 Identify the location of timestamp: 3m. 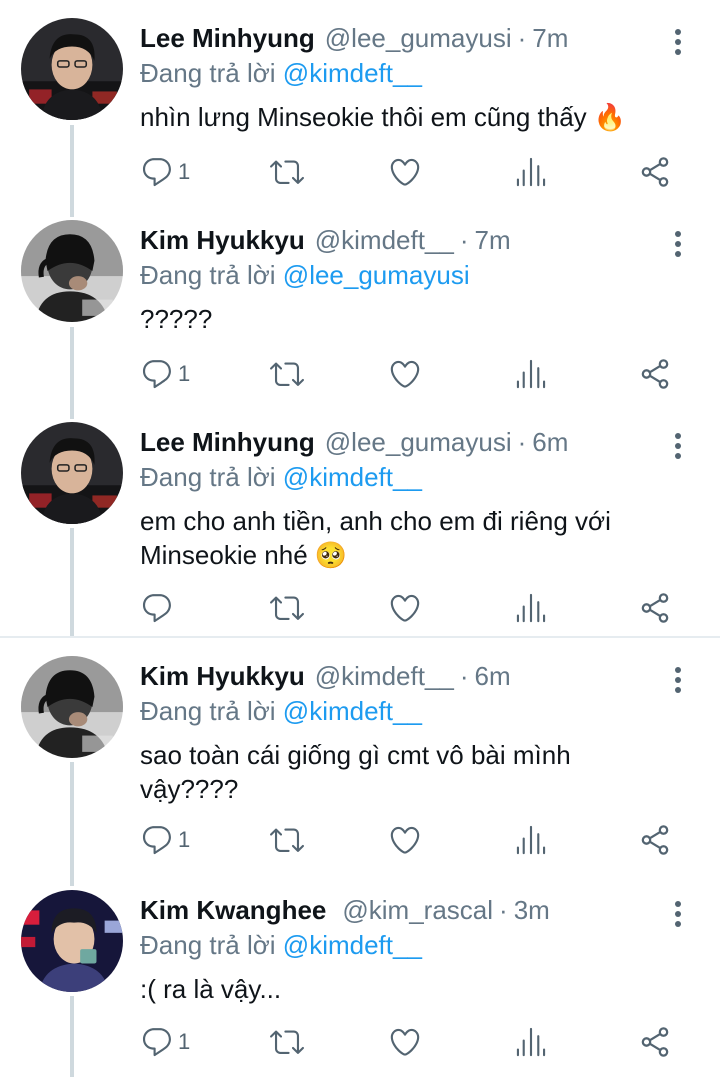
(532, 910).